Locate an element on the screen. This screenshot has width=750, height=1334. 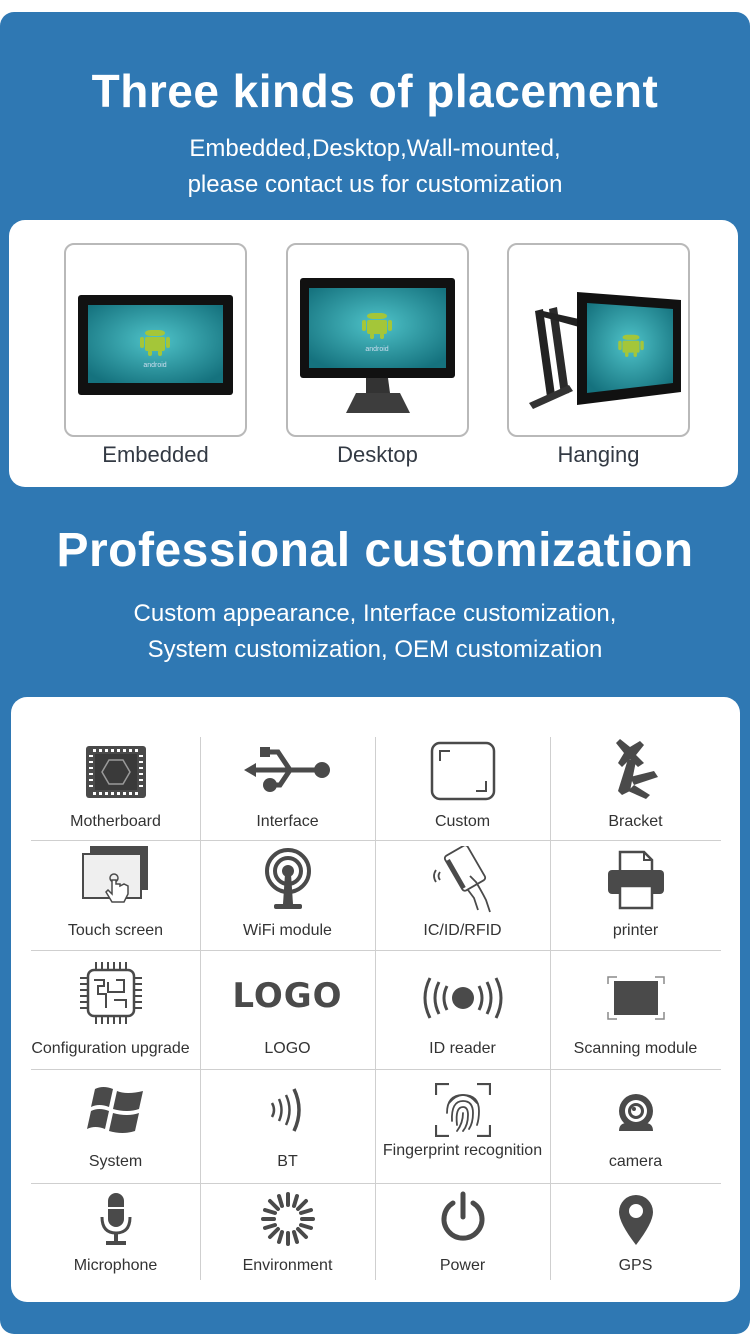
placement-card-desktop: android is located at coordinates (377, 340).